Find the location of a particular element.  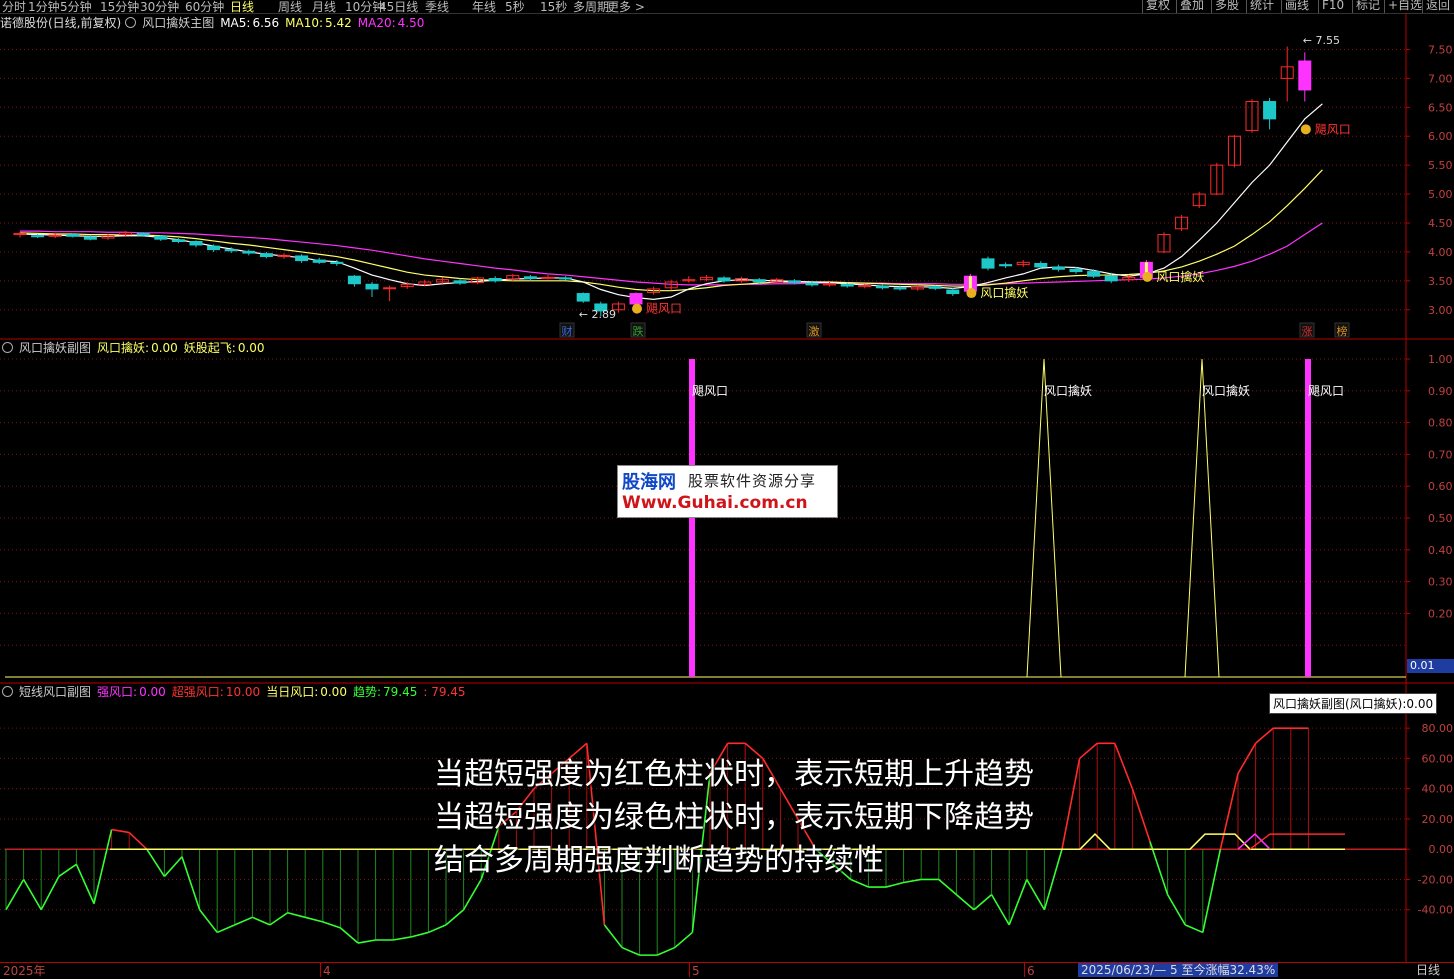

sub2-y-tick-label: 20.00 is located at coordinates (1438, 819).